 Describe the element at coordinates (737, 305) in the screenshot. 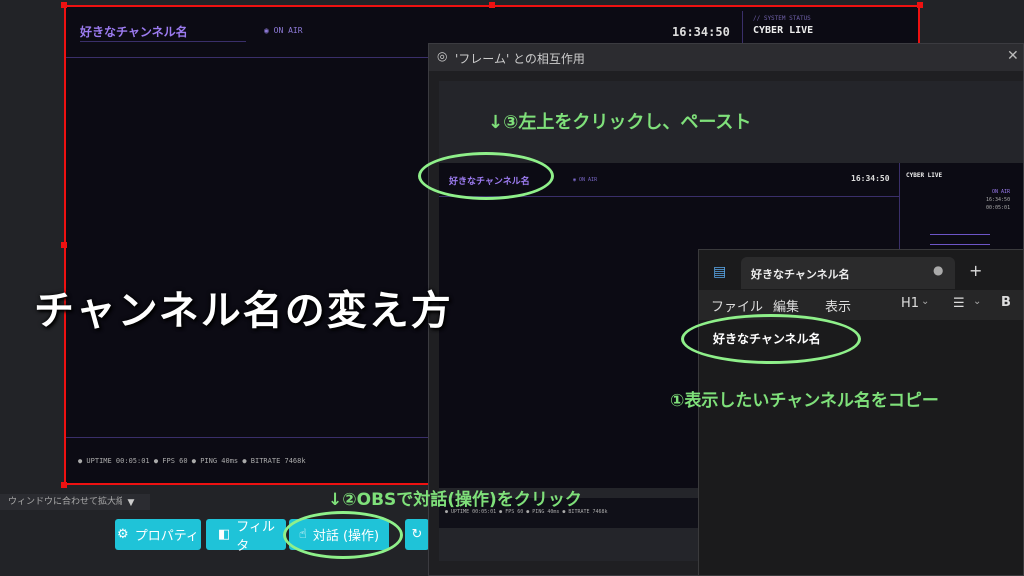

I see `menu-file: ファイル` at that location.